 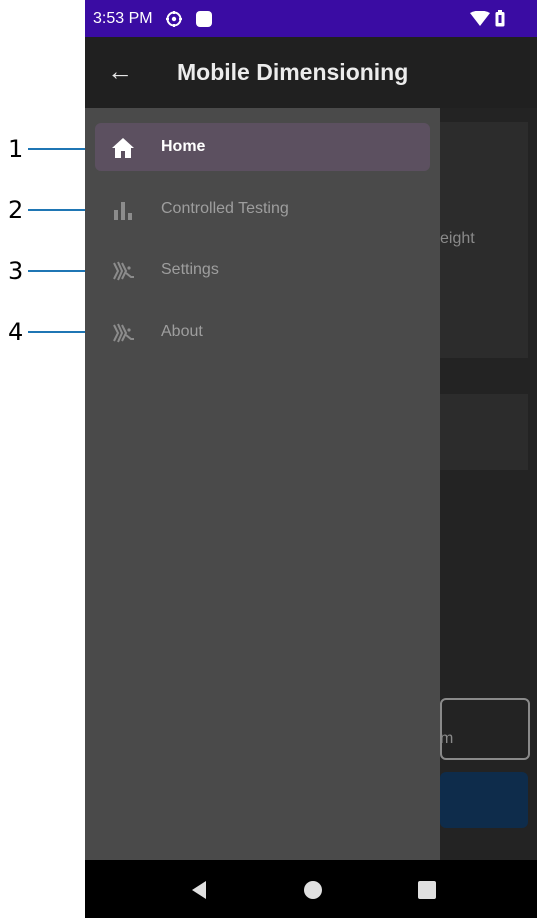 What do you see at coordinates (500, 18) in the screenshot?
I see `battery-icon` at bounding box center [500, 18].